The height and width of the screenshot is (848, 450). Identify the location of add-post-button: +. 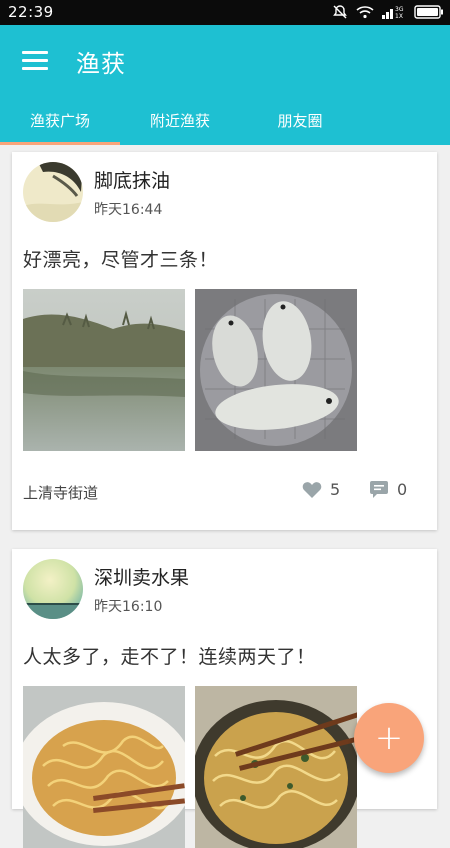
(389, 738).